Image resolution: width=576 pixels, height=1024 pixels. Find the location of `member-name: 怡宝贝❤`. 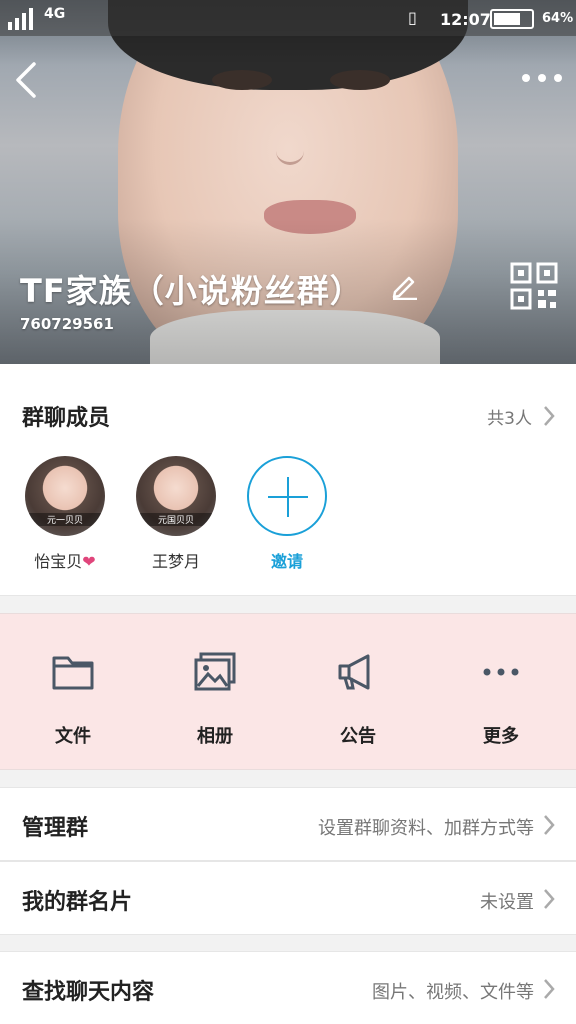

member-name: 怡宝贝❤ is located at coordinates (65, 560).